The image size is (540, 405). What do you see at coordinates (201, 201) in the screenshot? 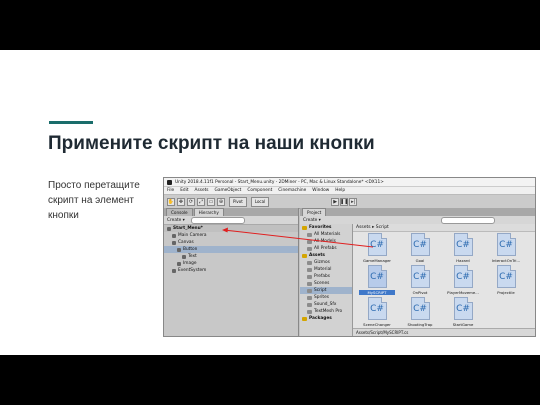
I see `scale-tool-icon: ⤢` at bounding box center [201, 201].